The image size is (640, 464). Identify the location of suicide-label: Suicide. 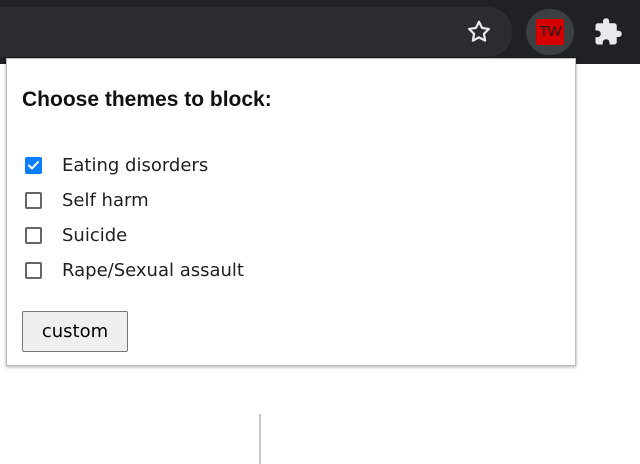
(94, 235).